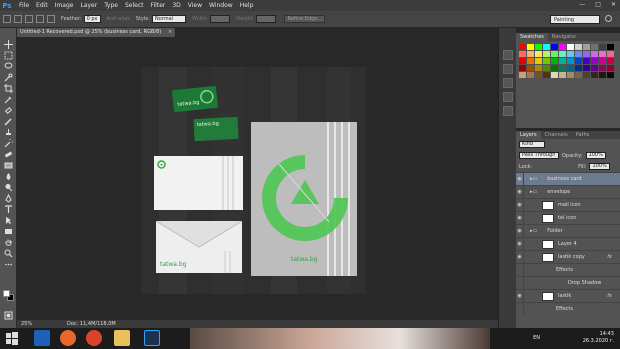 This screenshot has width=620, height=349. What do you see at coordinates (176, 5) in the screenshot?
I see `menu-3d: 3D` at bounding box center [176, 5].